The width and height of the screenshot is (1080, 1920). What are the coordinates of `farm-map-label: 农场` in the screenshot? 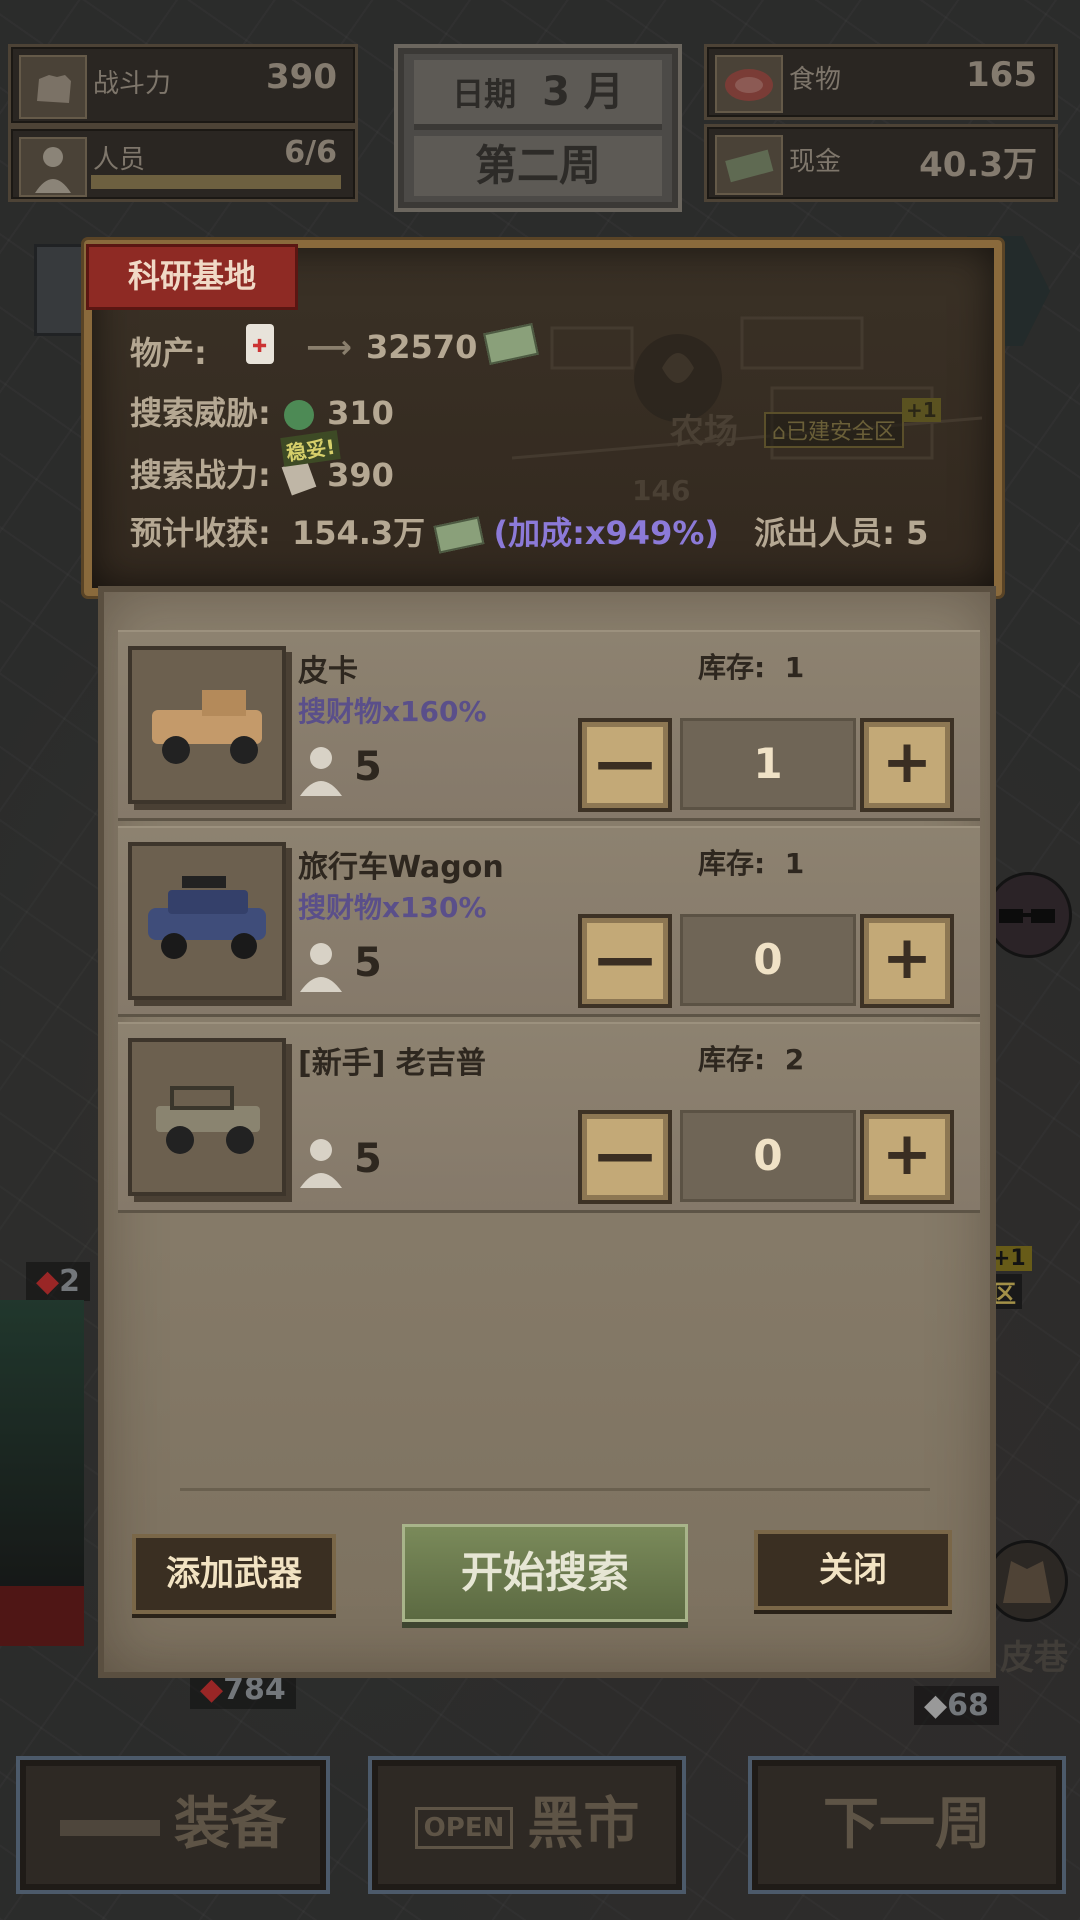 It's located at (704, 432).